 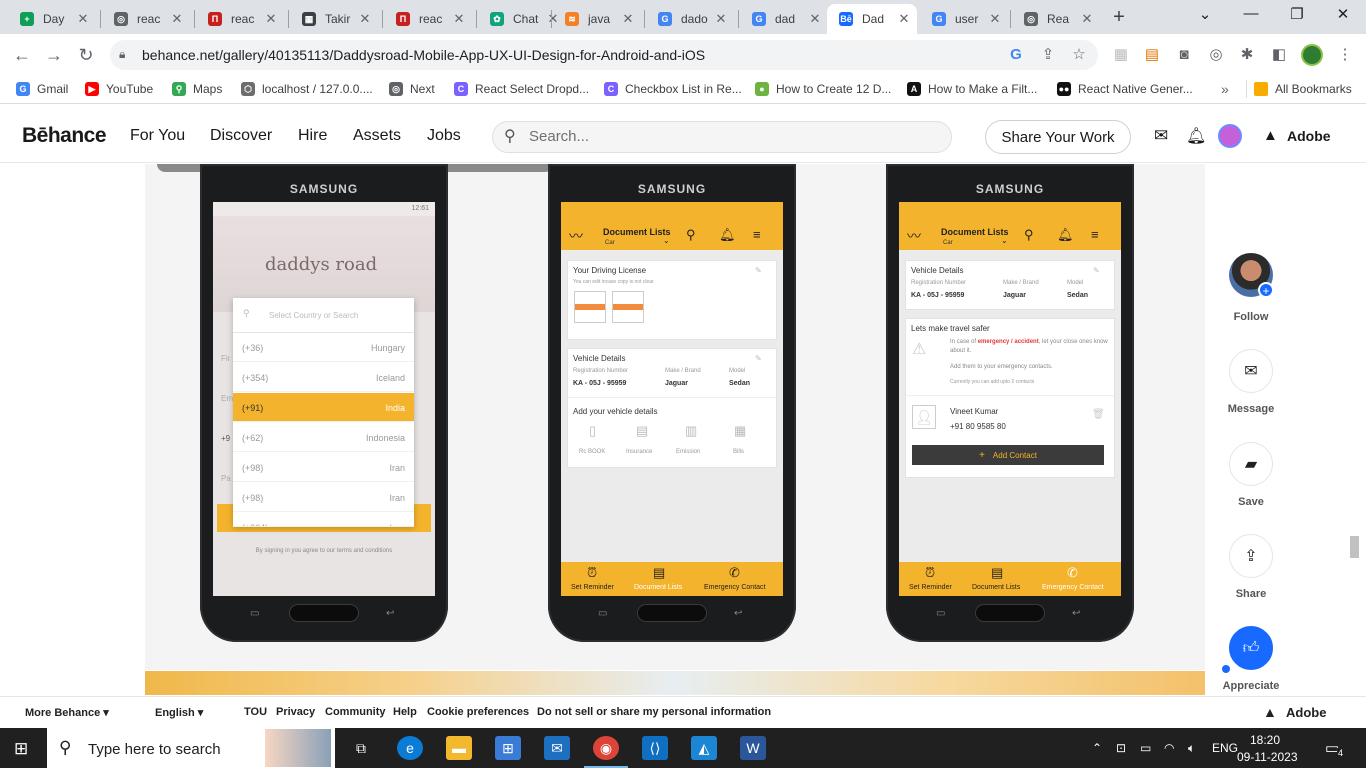 What do you see at coordinates (1343, 16) in the screenshot?
I see `close-window-button: ✕` at bounding box center [1343, 16].